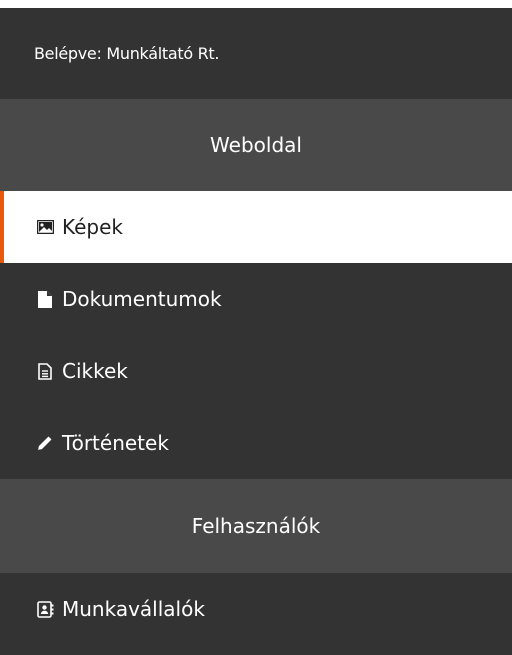  I want to click on image-icon, so click(45, 227).